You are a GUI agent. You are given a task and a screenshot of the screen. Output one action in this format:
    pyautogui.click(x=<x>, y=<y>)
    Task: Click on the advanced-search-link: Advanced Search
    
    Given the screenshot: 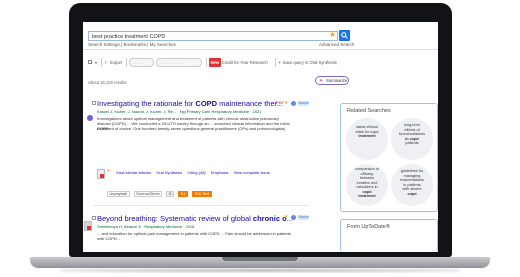 What is the action you would take?
    pyautogui.click(x=337, y=44)
    